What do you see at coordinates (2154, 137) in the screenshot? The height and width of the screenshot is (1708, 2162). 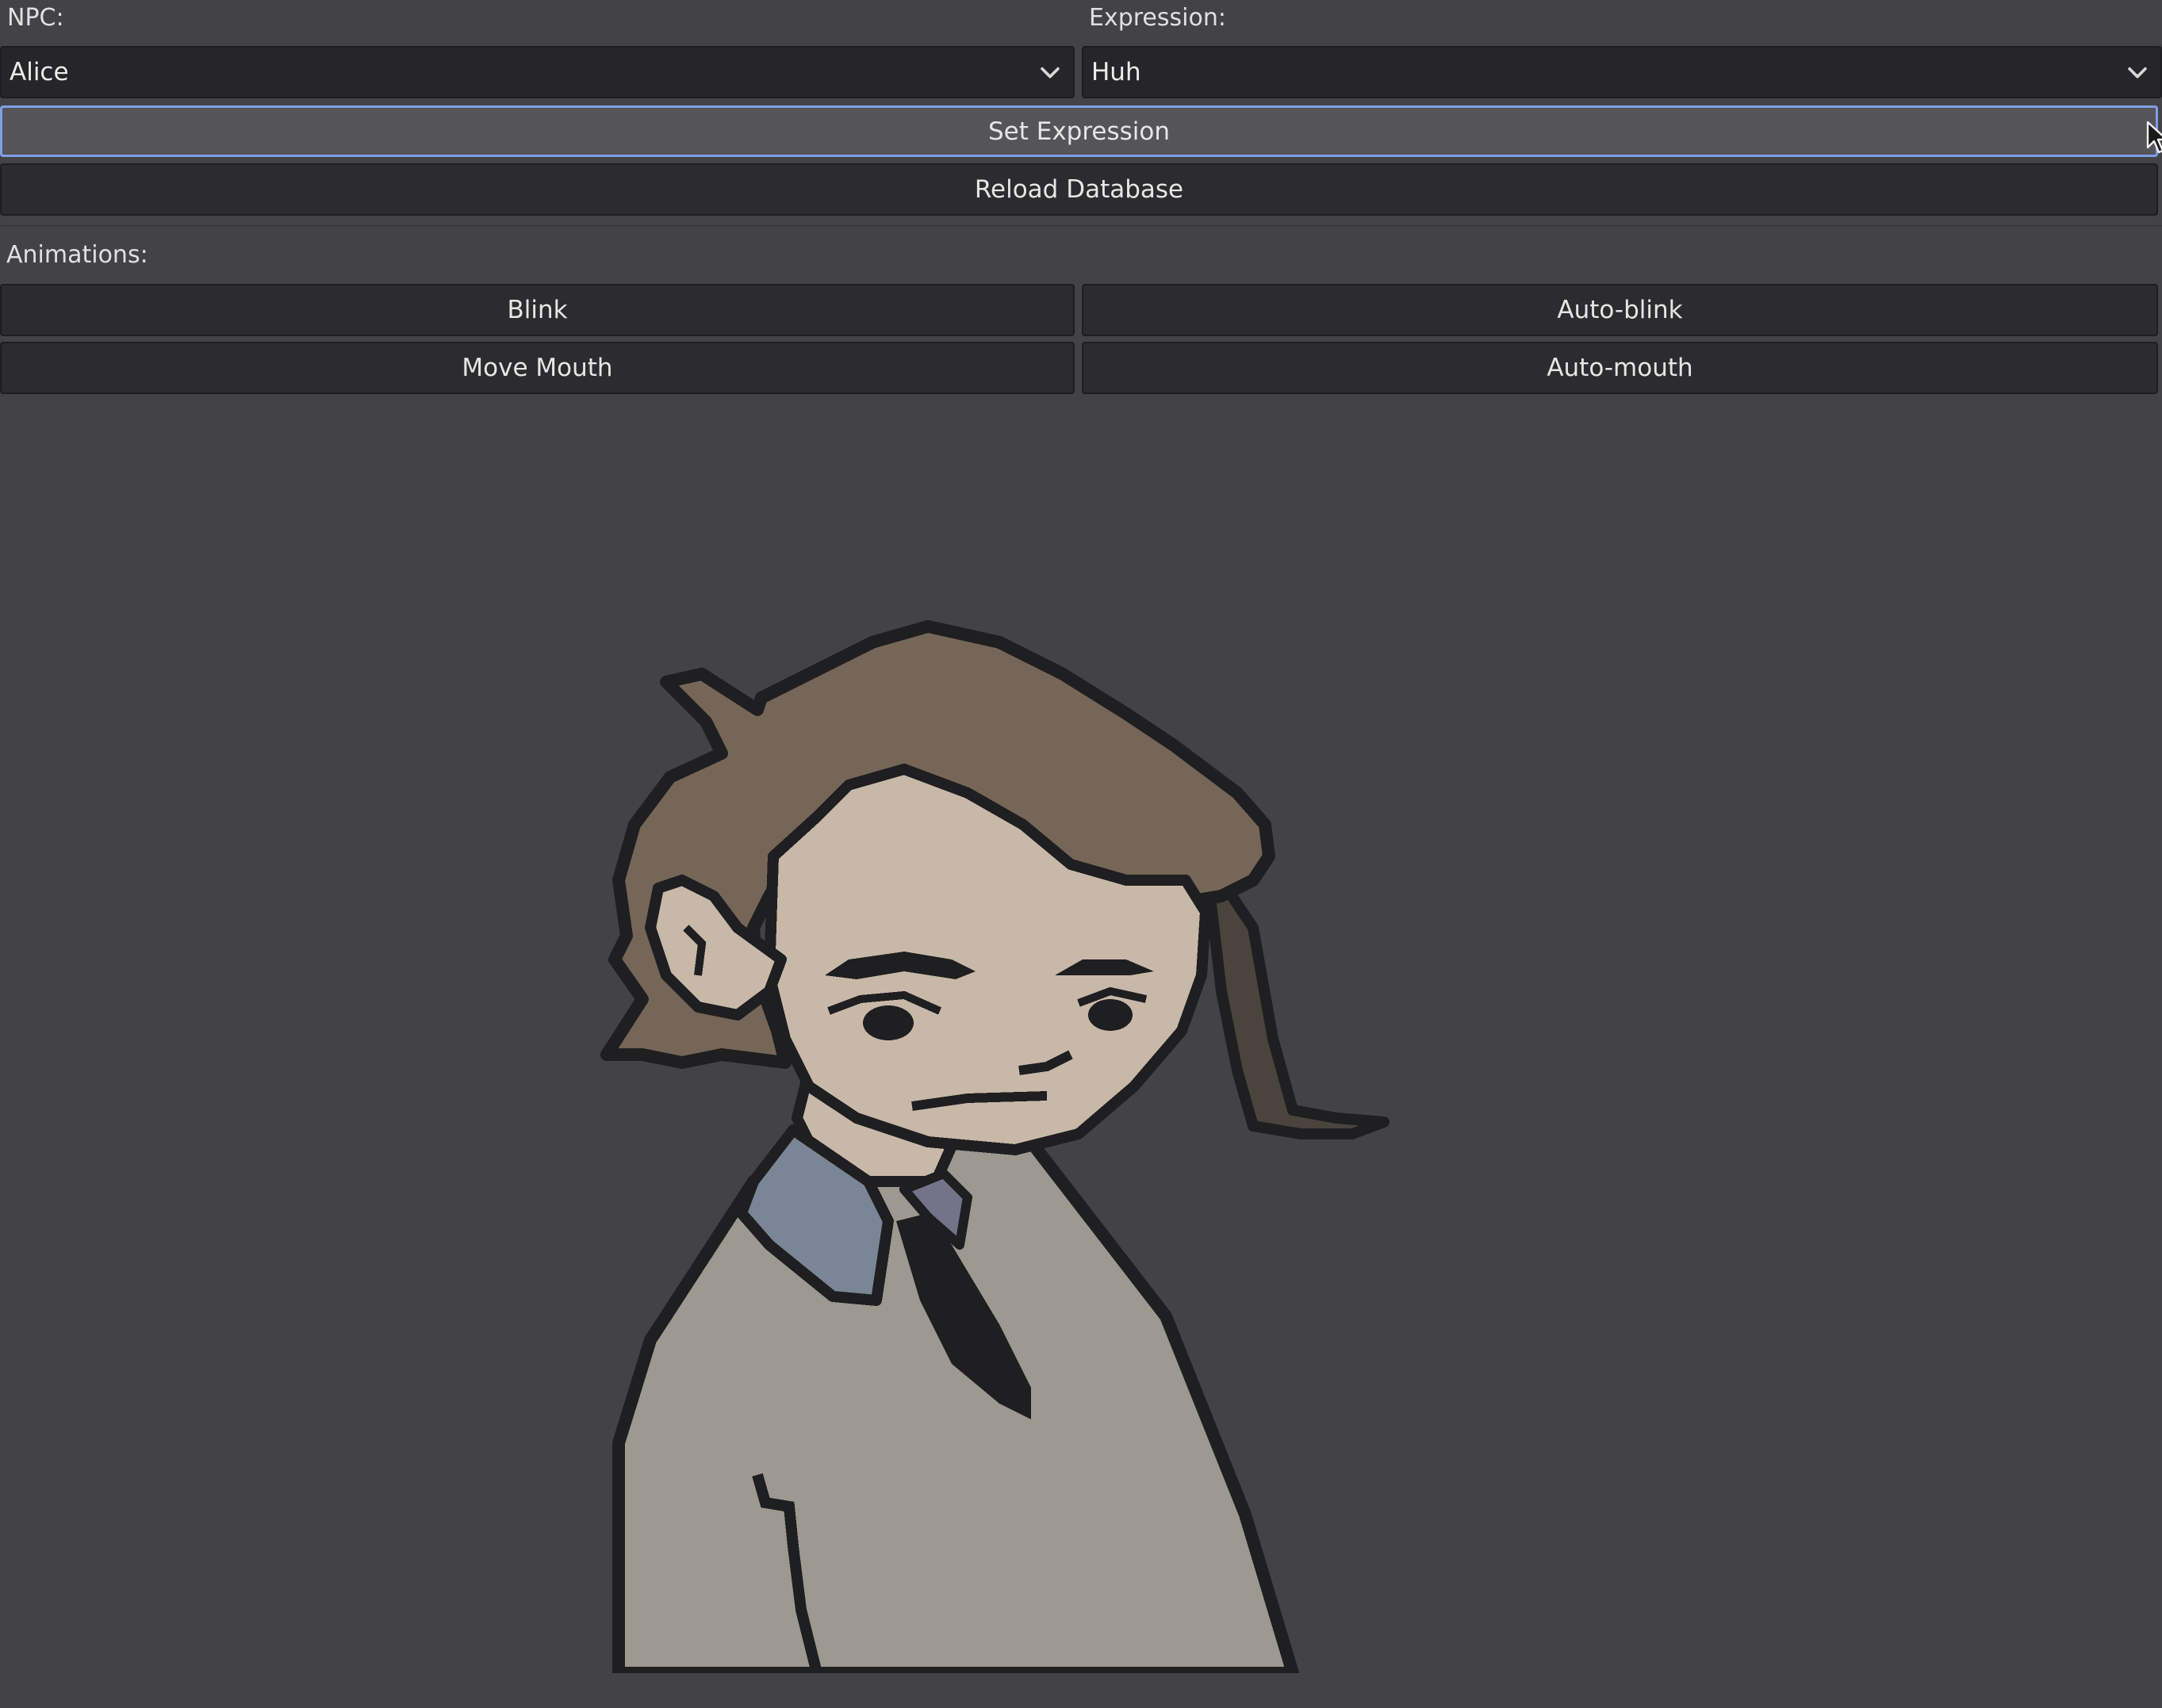 I see `mouse-cursor-icon` at bounding box center [2154, 137].